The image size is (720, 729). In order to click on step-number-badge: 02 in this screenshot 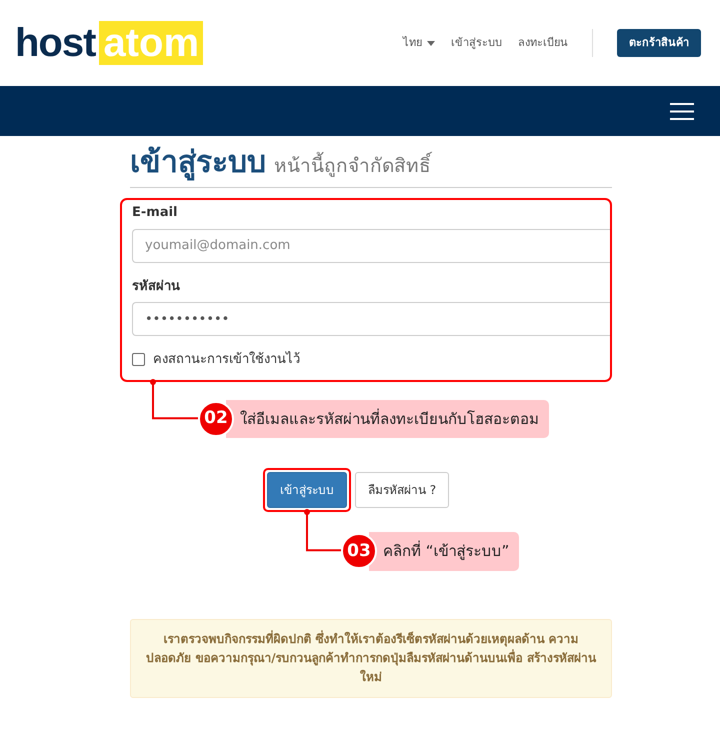, I will do `click(216, 418)`.